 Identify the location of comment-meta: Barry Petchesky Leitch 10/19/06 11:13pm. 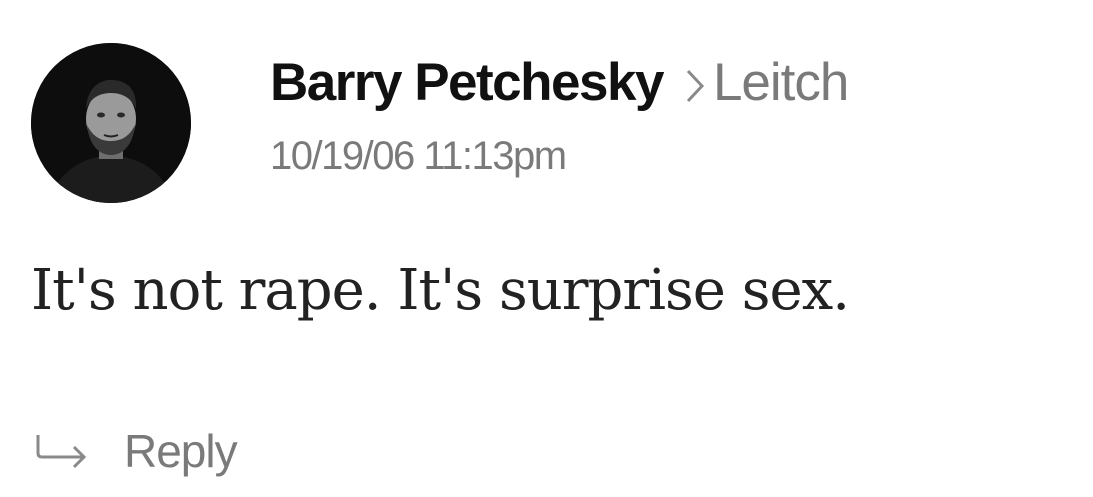
(559, 115).